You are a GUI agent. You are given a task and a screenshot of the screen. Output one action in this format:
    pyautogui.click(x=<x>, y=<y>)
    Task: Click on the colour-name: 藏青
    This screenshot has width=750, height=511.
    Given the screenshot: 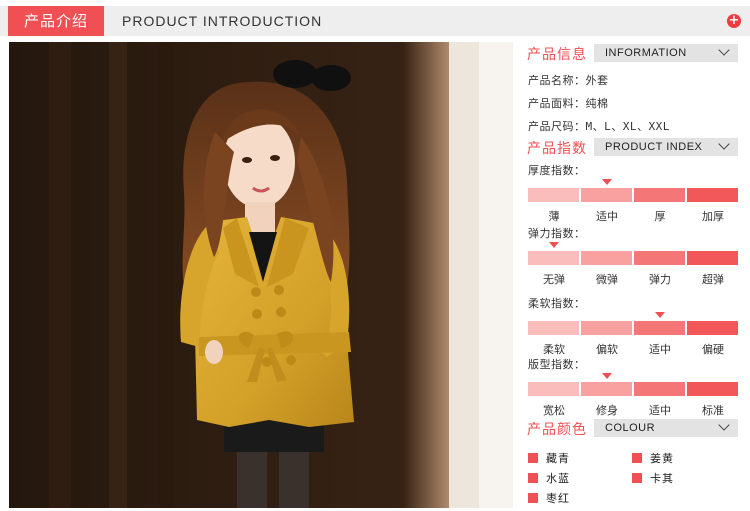 What is the action you would take?
    pyautogui.click(x=558, y=458)
    